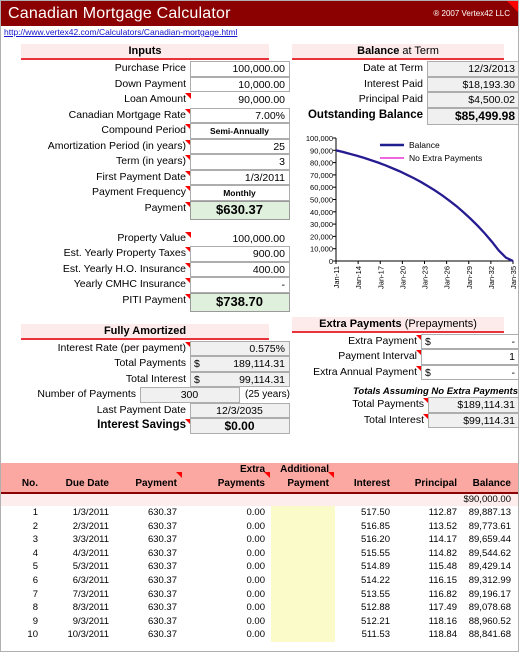  Describe the element at coordinates (513, 277) in the screenshot. I see `svg-text: Jan-35` at that location.